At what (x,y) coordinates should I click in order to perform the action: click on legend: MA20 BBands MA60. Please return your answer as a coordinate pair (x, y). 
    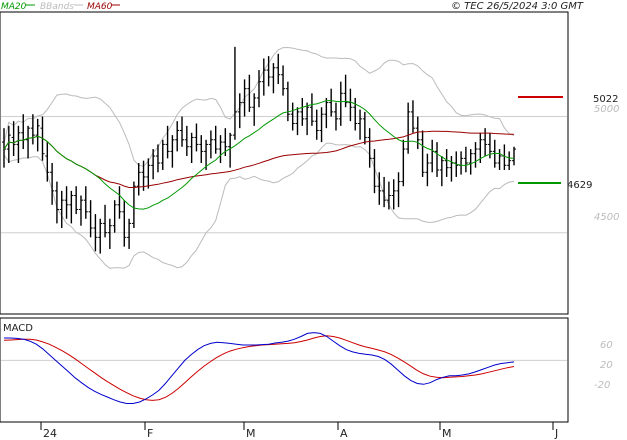
    Looking at the image, I should click on (60, 7).